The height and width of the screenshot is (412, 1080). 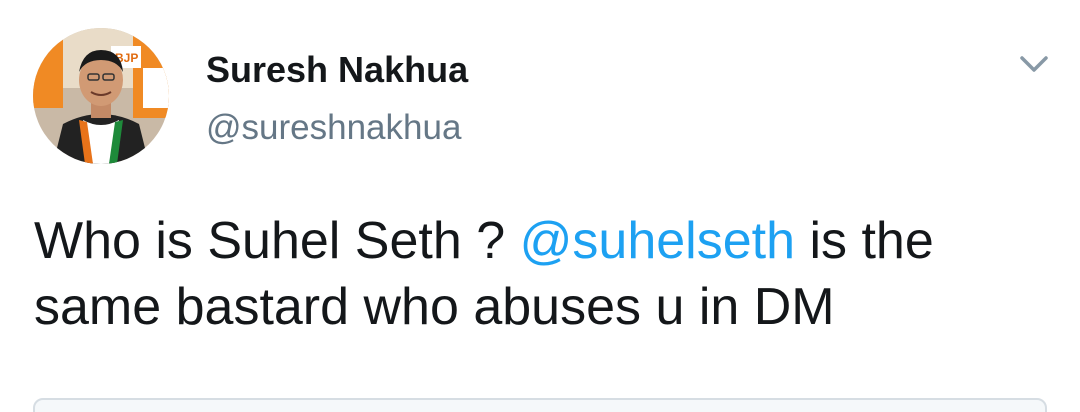 I want to click on tweet-text-part1: Who is Suhel Seth ?, so click(x=277, y=241).